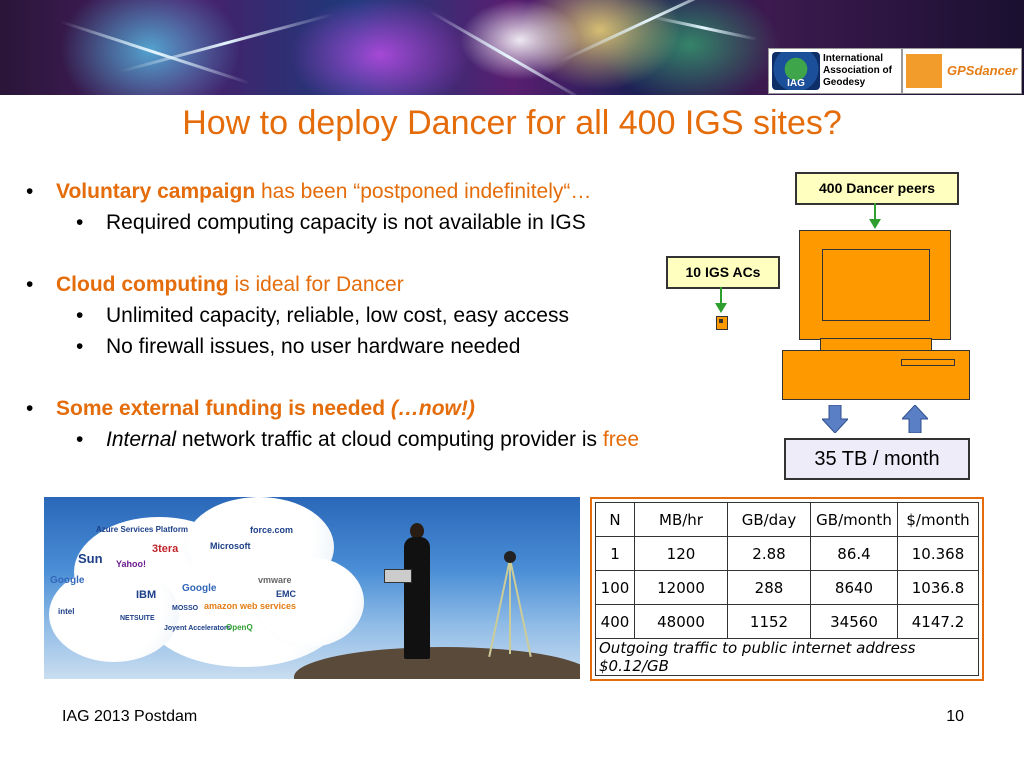 Image resolution: width=1024 pixels, height=768 pixels. I want to click on header-mb-hr: MB/hr, so click(681, 519).